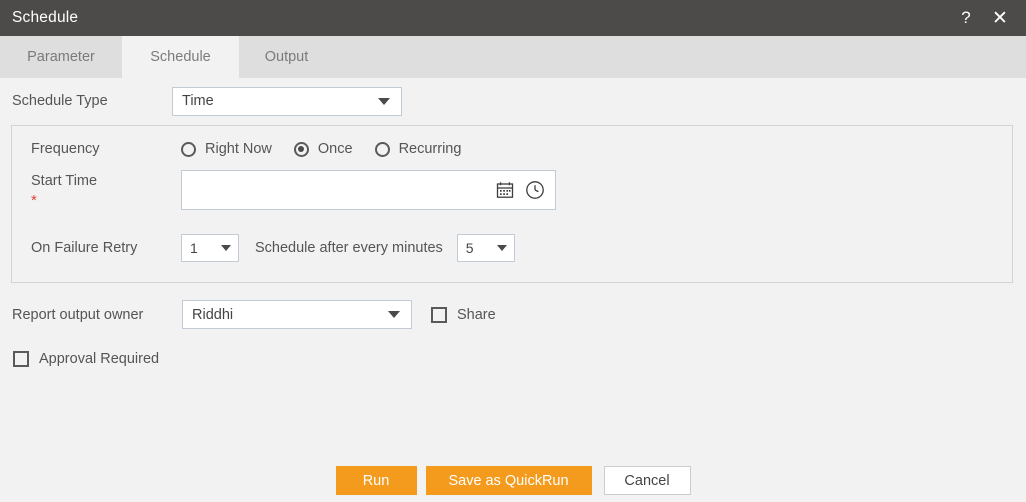  Describe the element at coordinates (297, 314) in the screenshot. I see `report-output-owner-select: Riddhi` at that location.